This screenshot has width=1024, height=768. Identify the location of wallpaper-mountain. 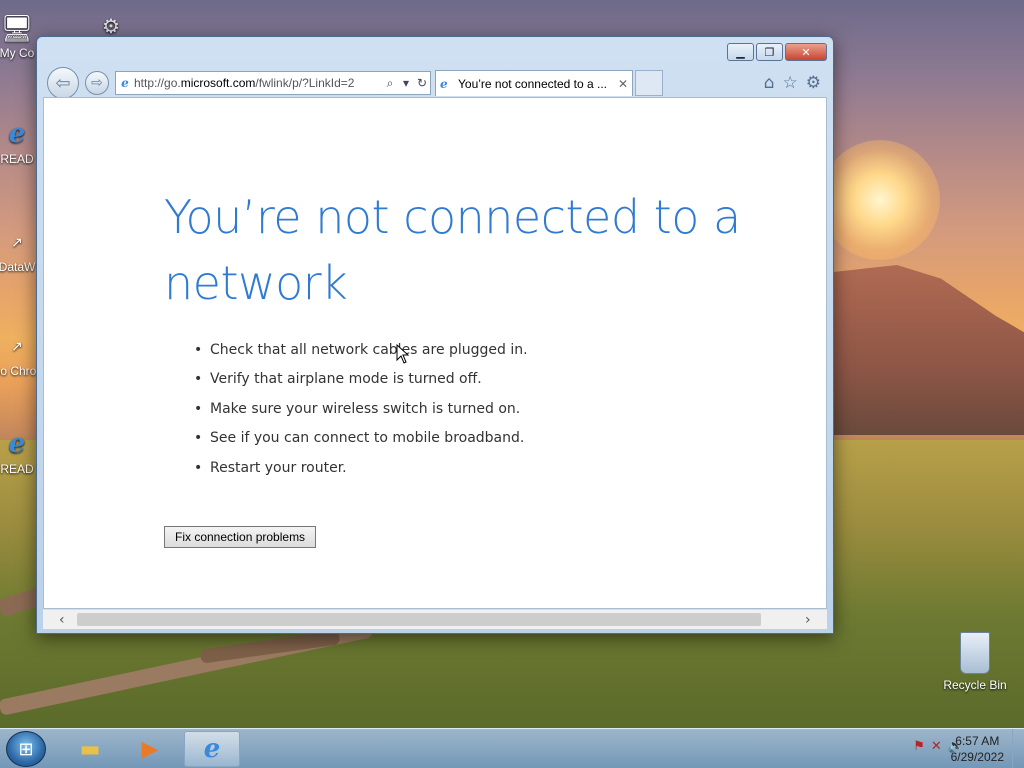
(922, 350).